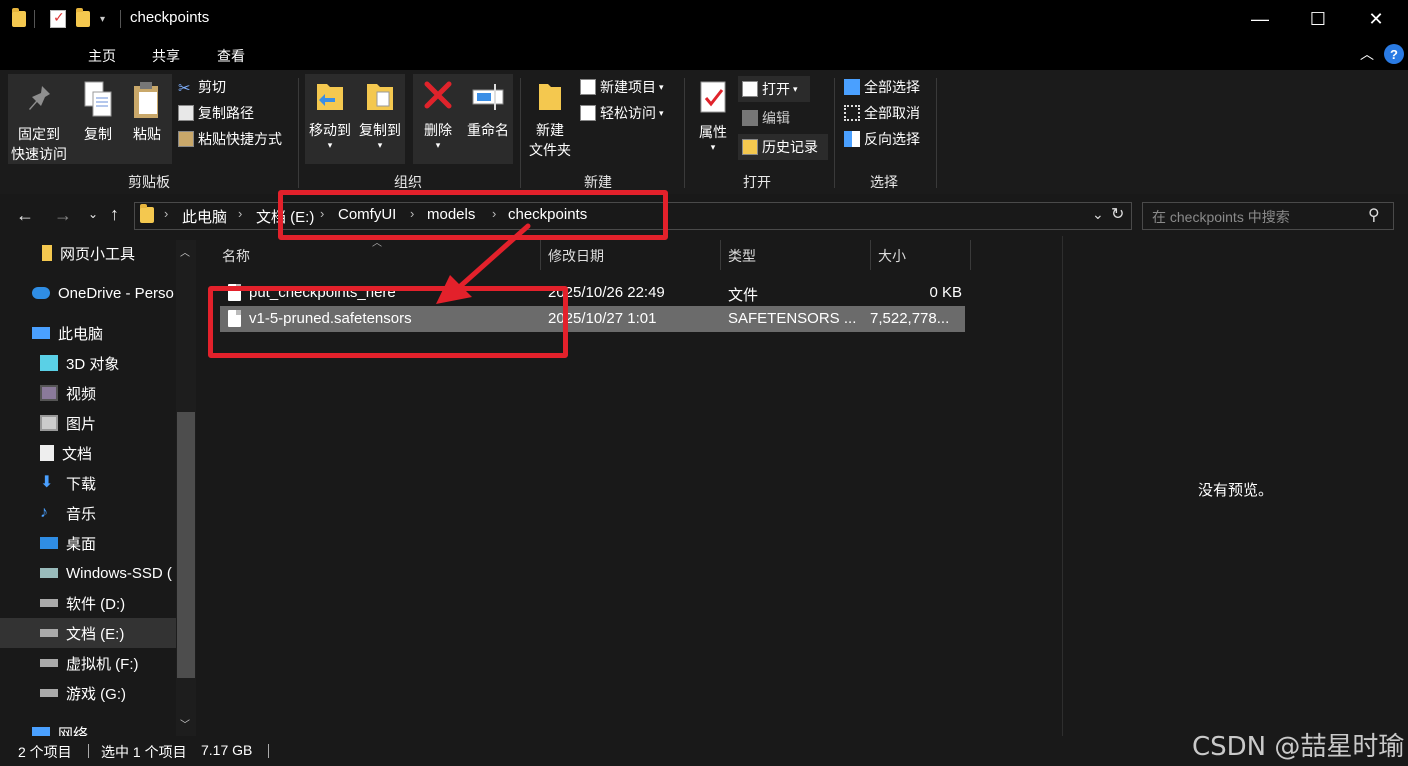 This screenshot has width=1408, height=766. I want to click on nav-item-drive-g: 游戏 (G:), so click(88, 693).